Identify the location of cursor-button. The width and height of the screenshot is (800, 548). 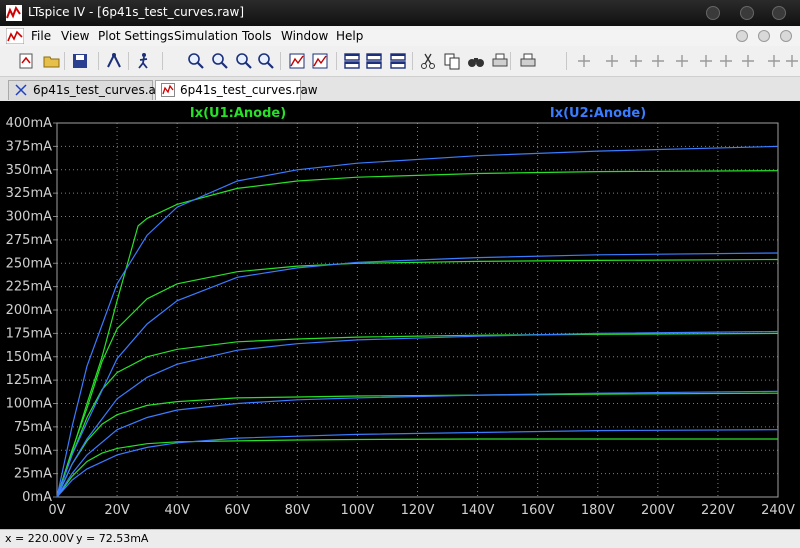
(320, 61).